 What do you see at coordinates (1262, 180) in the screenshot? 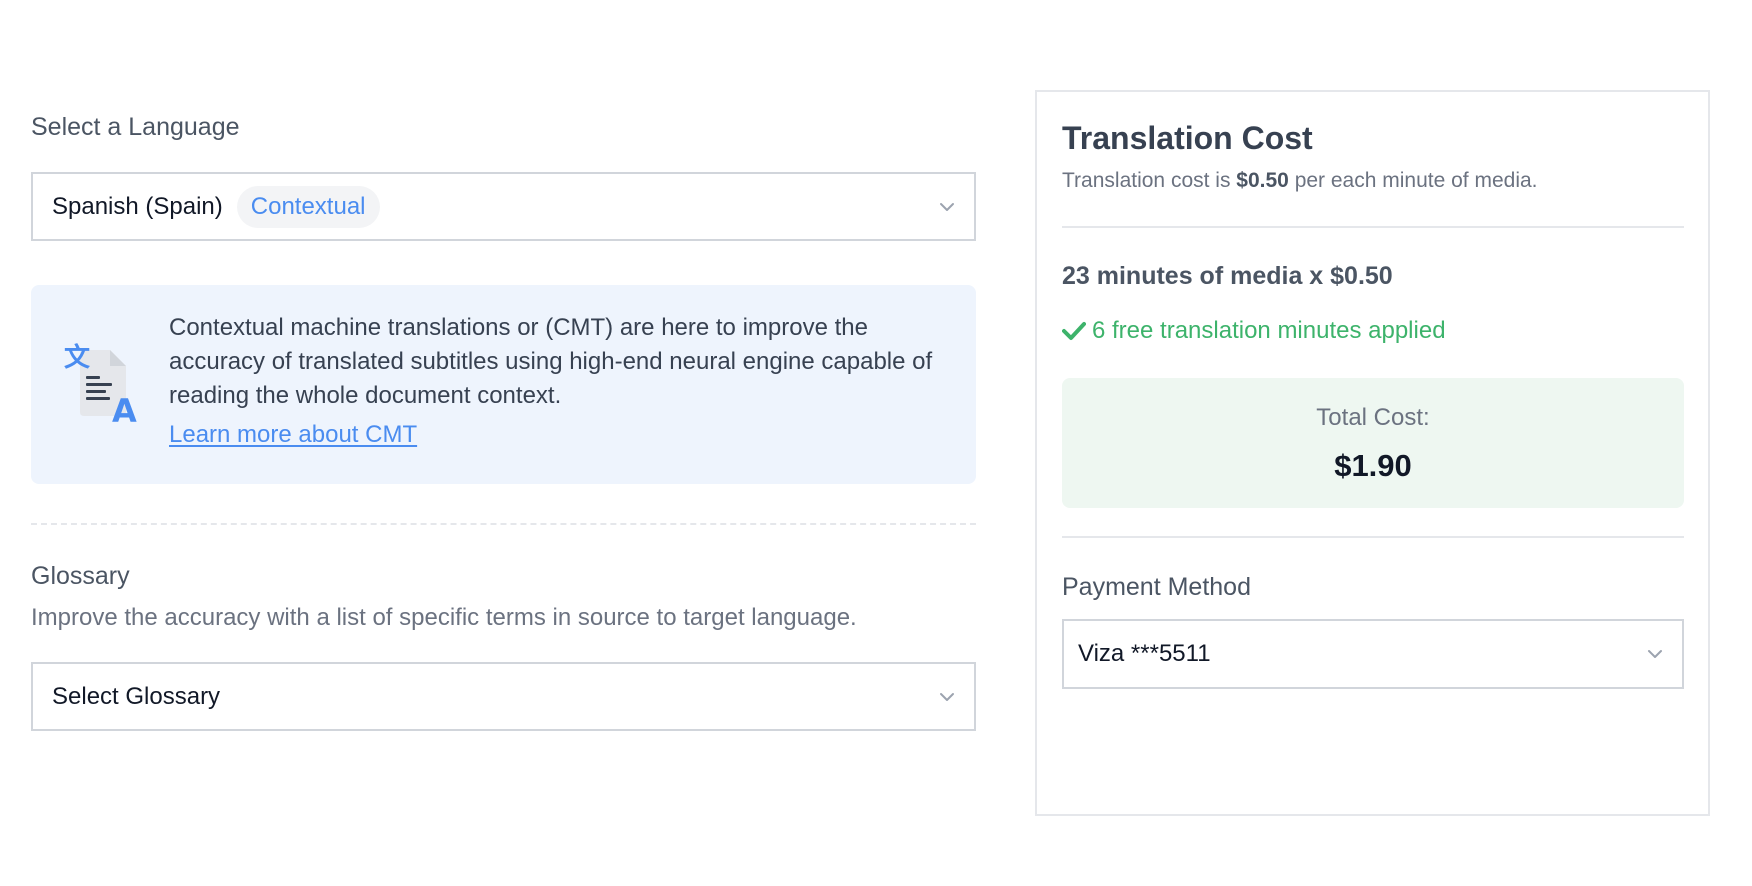
I see `cost-rate-value: $0.50` at bounding box center [1262, 180].